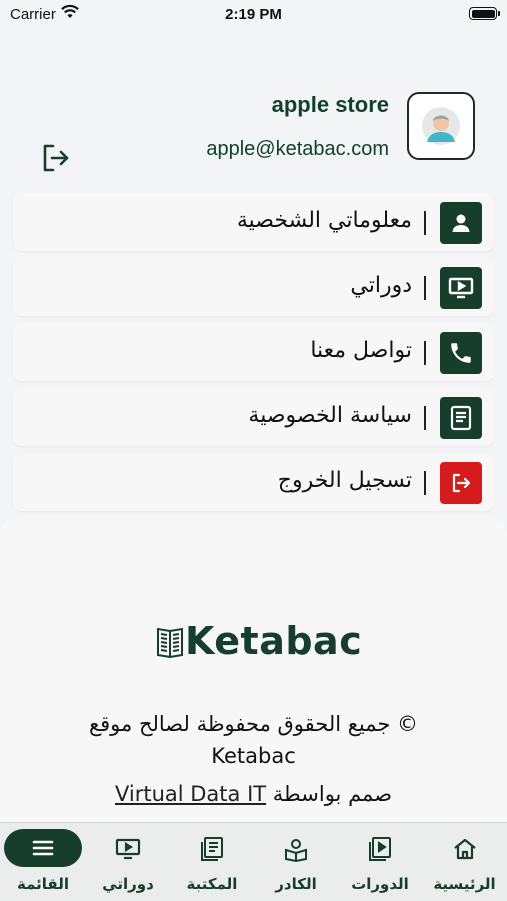 This screenshot has width=507, height=901. I want to click on tab-home: الرئيسية, so click(464, 862).